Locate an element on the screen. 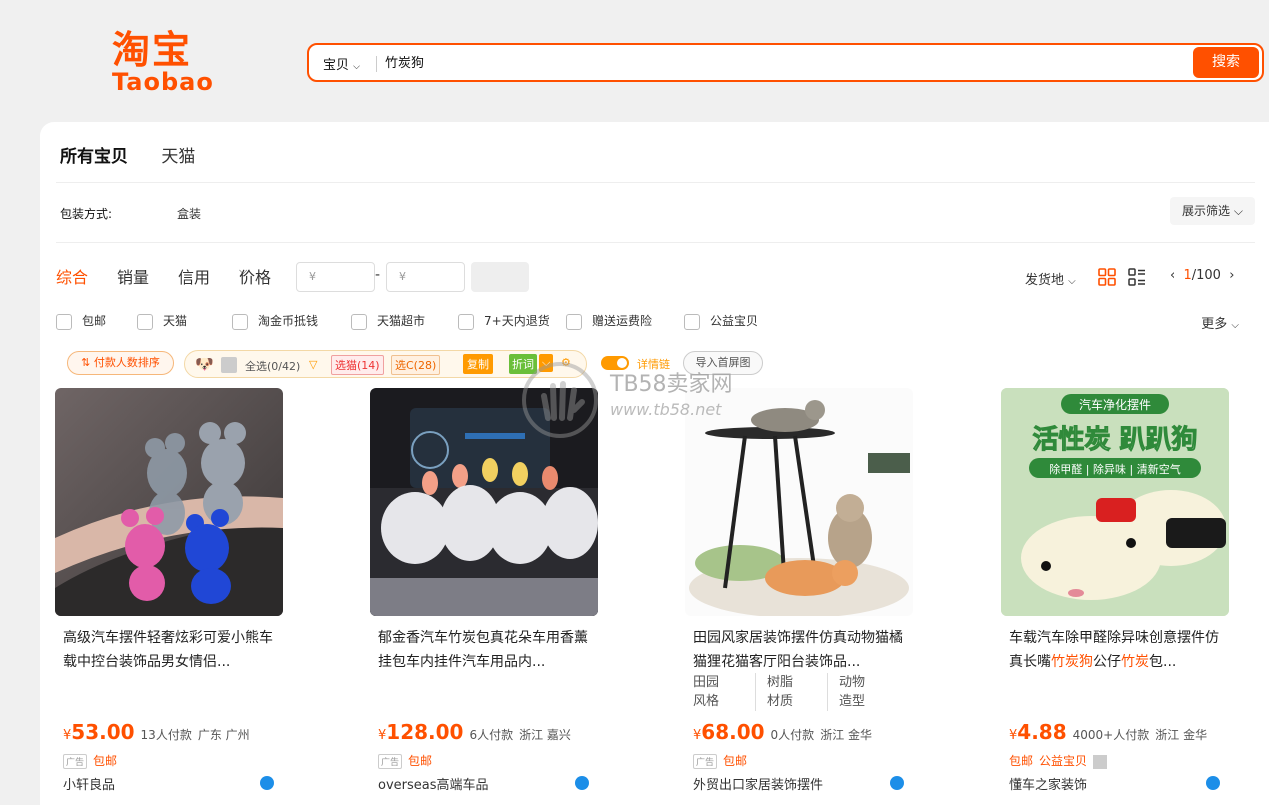  sort-sales: 销量 is located at coordinates (133, 276).